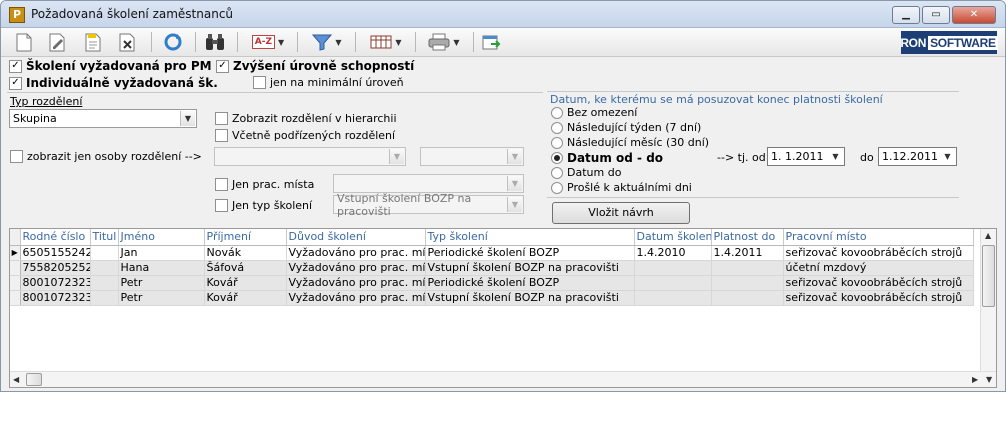  What do you see at coordinates (245, 268) in the screenshot?
I see `table-cell: Šáfová` at bounding box center [245, 268].